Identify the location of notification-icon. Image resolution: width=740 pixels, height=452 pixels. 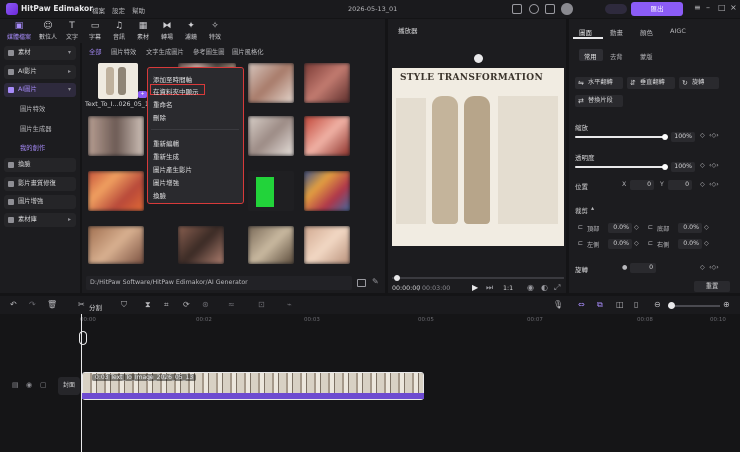
(534, 9).